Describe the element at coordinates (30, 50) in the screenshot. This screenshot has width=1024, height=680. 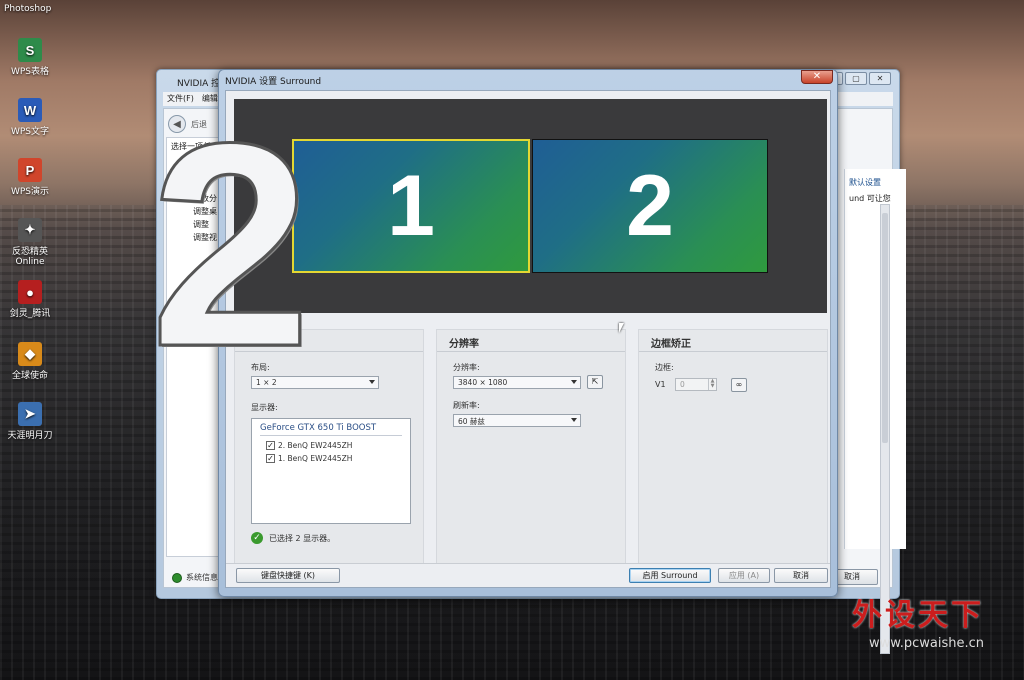
I see `wps-spreadsheet-icon: S` at that location.